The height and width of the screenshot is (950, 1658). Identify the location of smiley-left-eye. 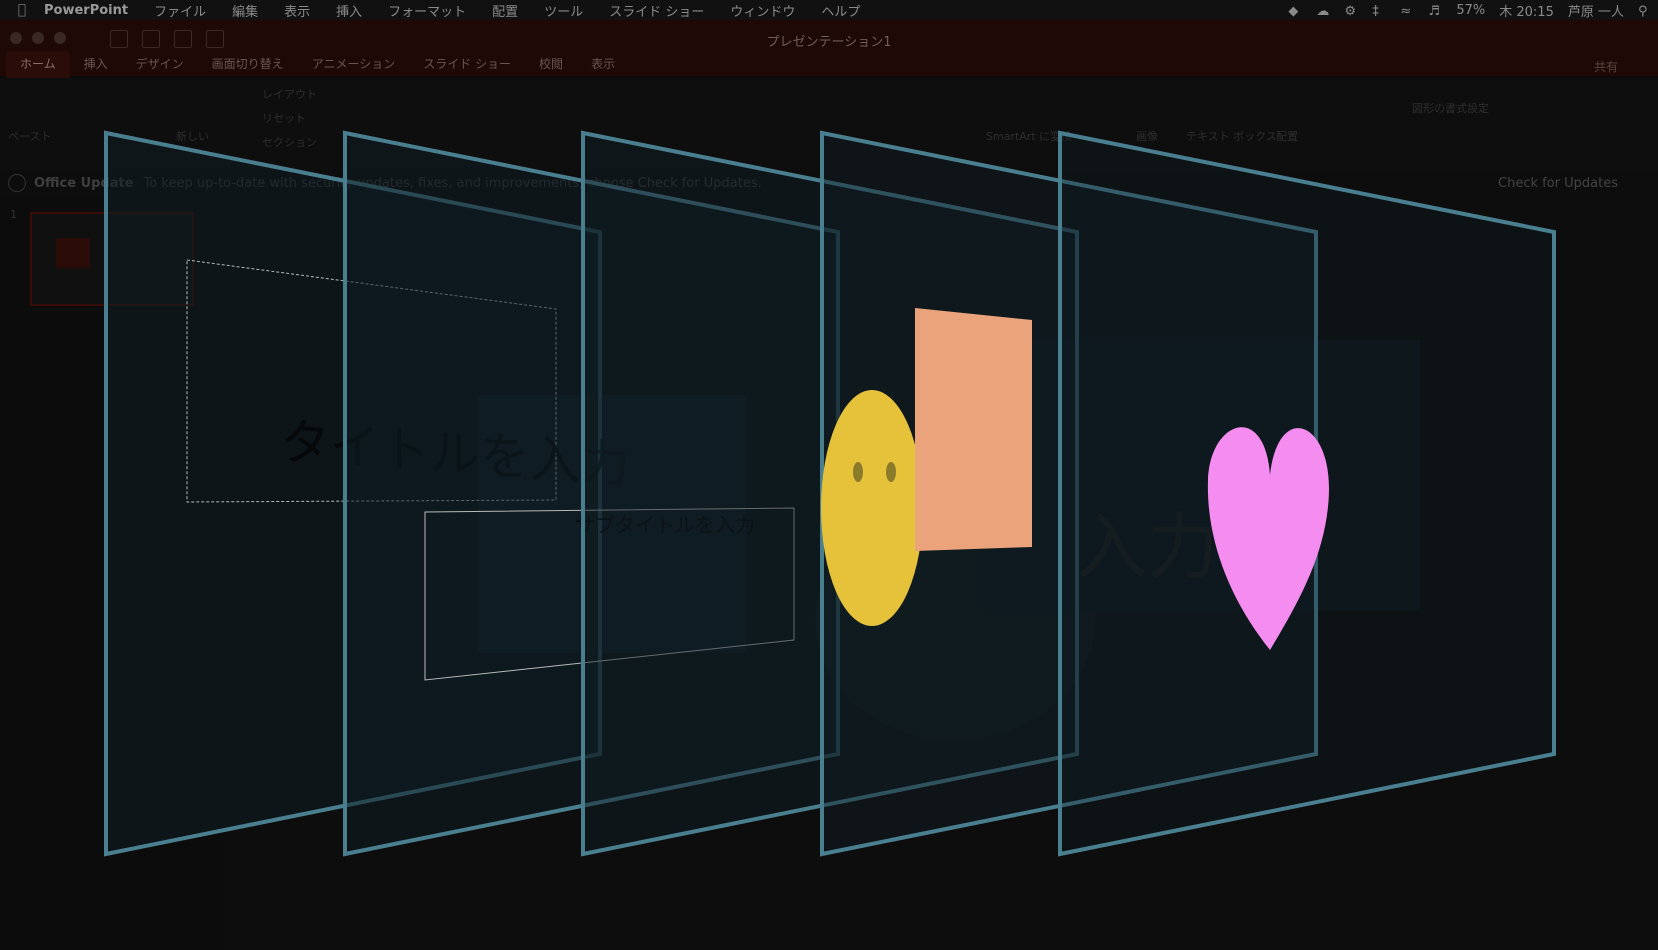
(858, 472).